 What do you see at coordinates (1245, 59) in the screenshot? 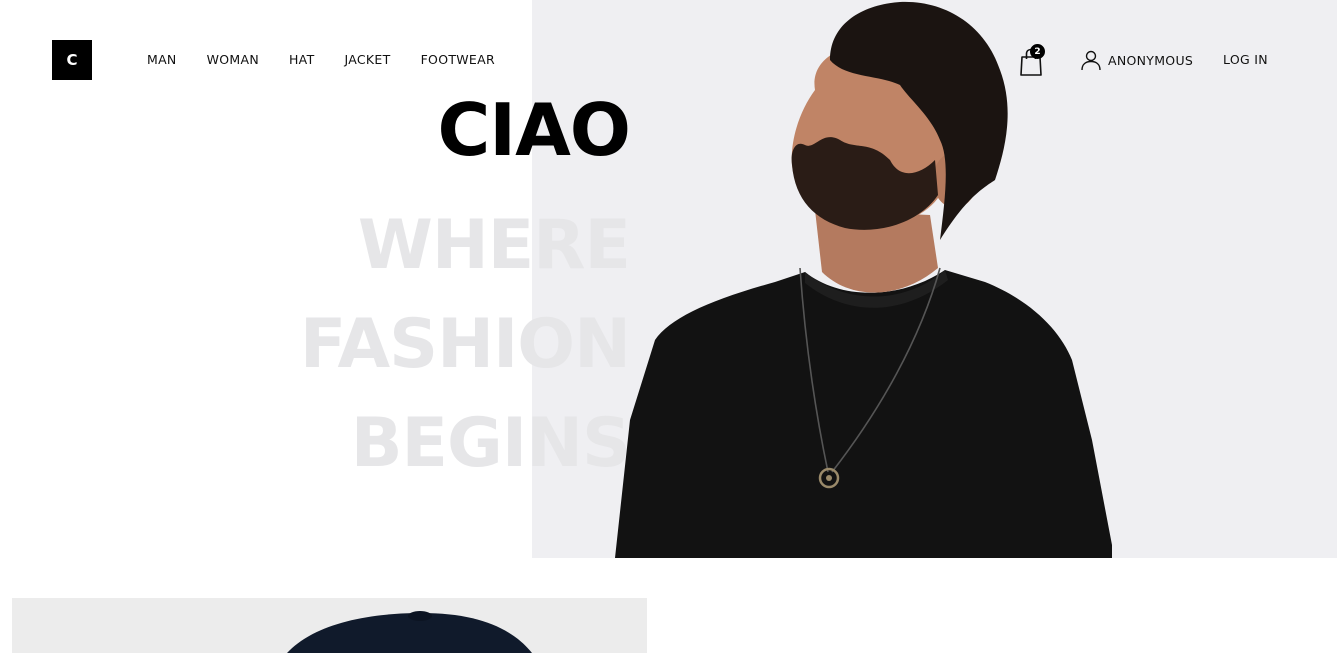
I see `login-link: LOG IN` at bounding box center [1245, 59].